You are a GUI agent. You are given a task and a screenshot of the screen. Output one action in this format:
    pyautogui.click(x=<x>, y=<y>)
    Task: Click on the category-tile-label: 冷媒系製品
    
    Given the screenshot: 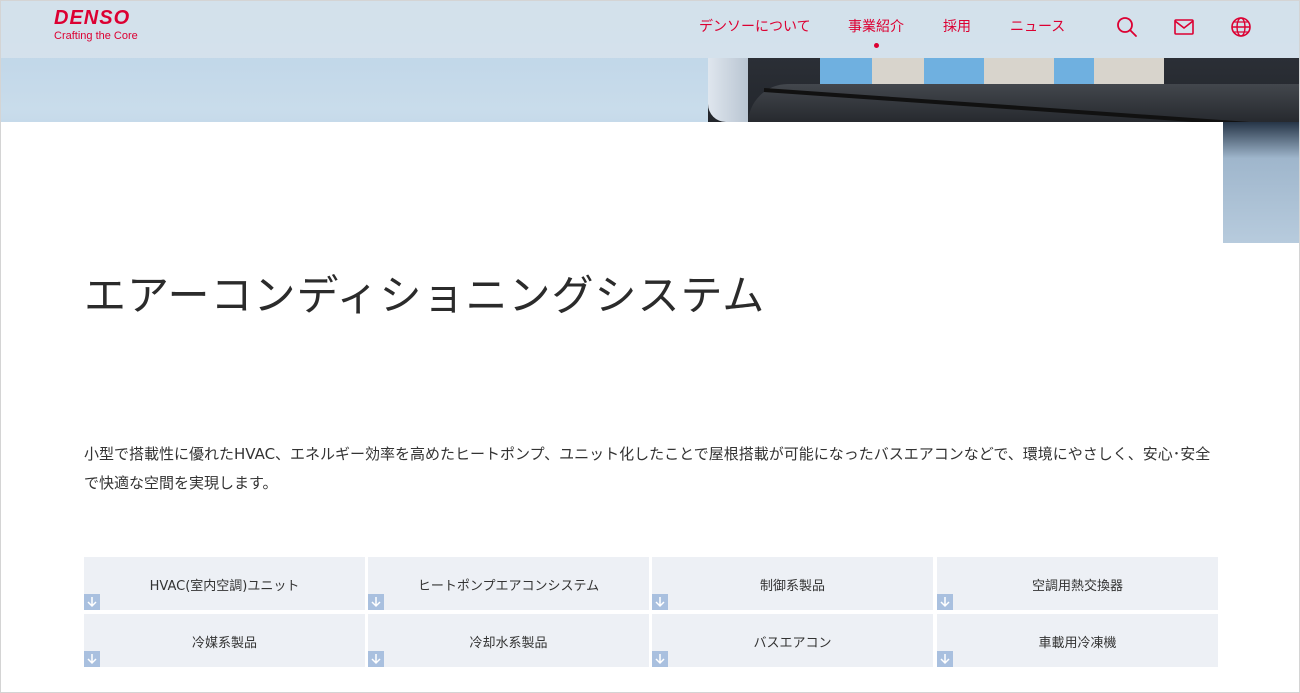 What is the action you would take?
    pyautogui.click(x=224, y=643)
    